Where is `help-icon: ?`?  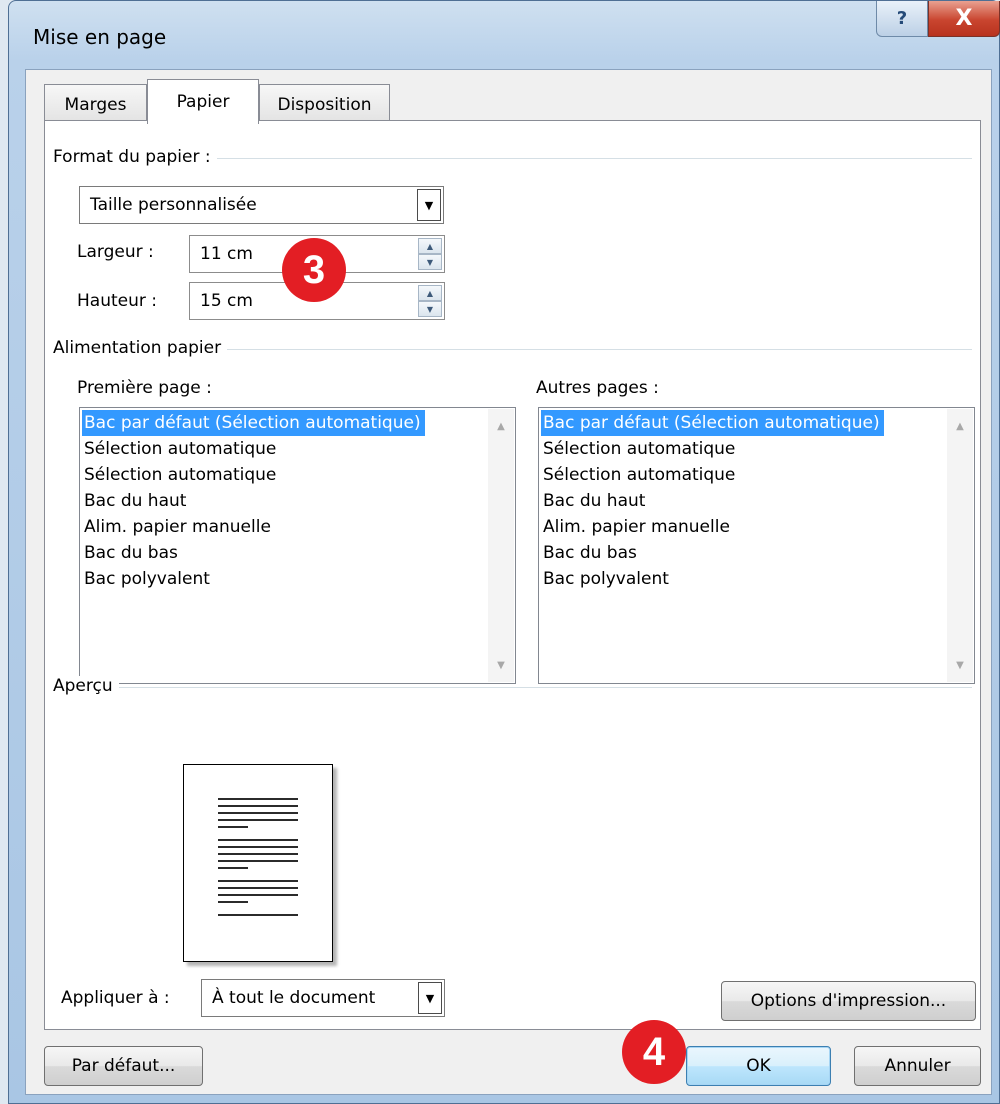 help-icon: ? is located at coordinates (902, 18).